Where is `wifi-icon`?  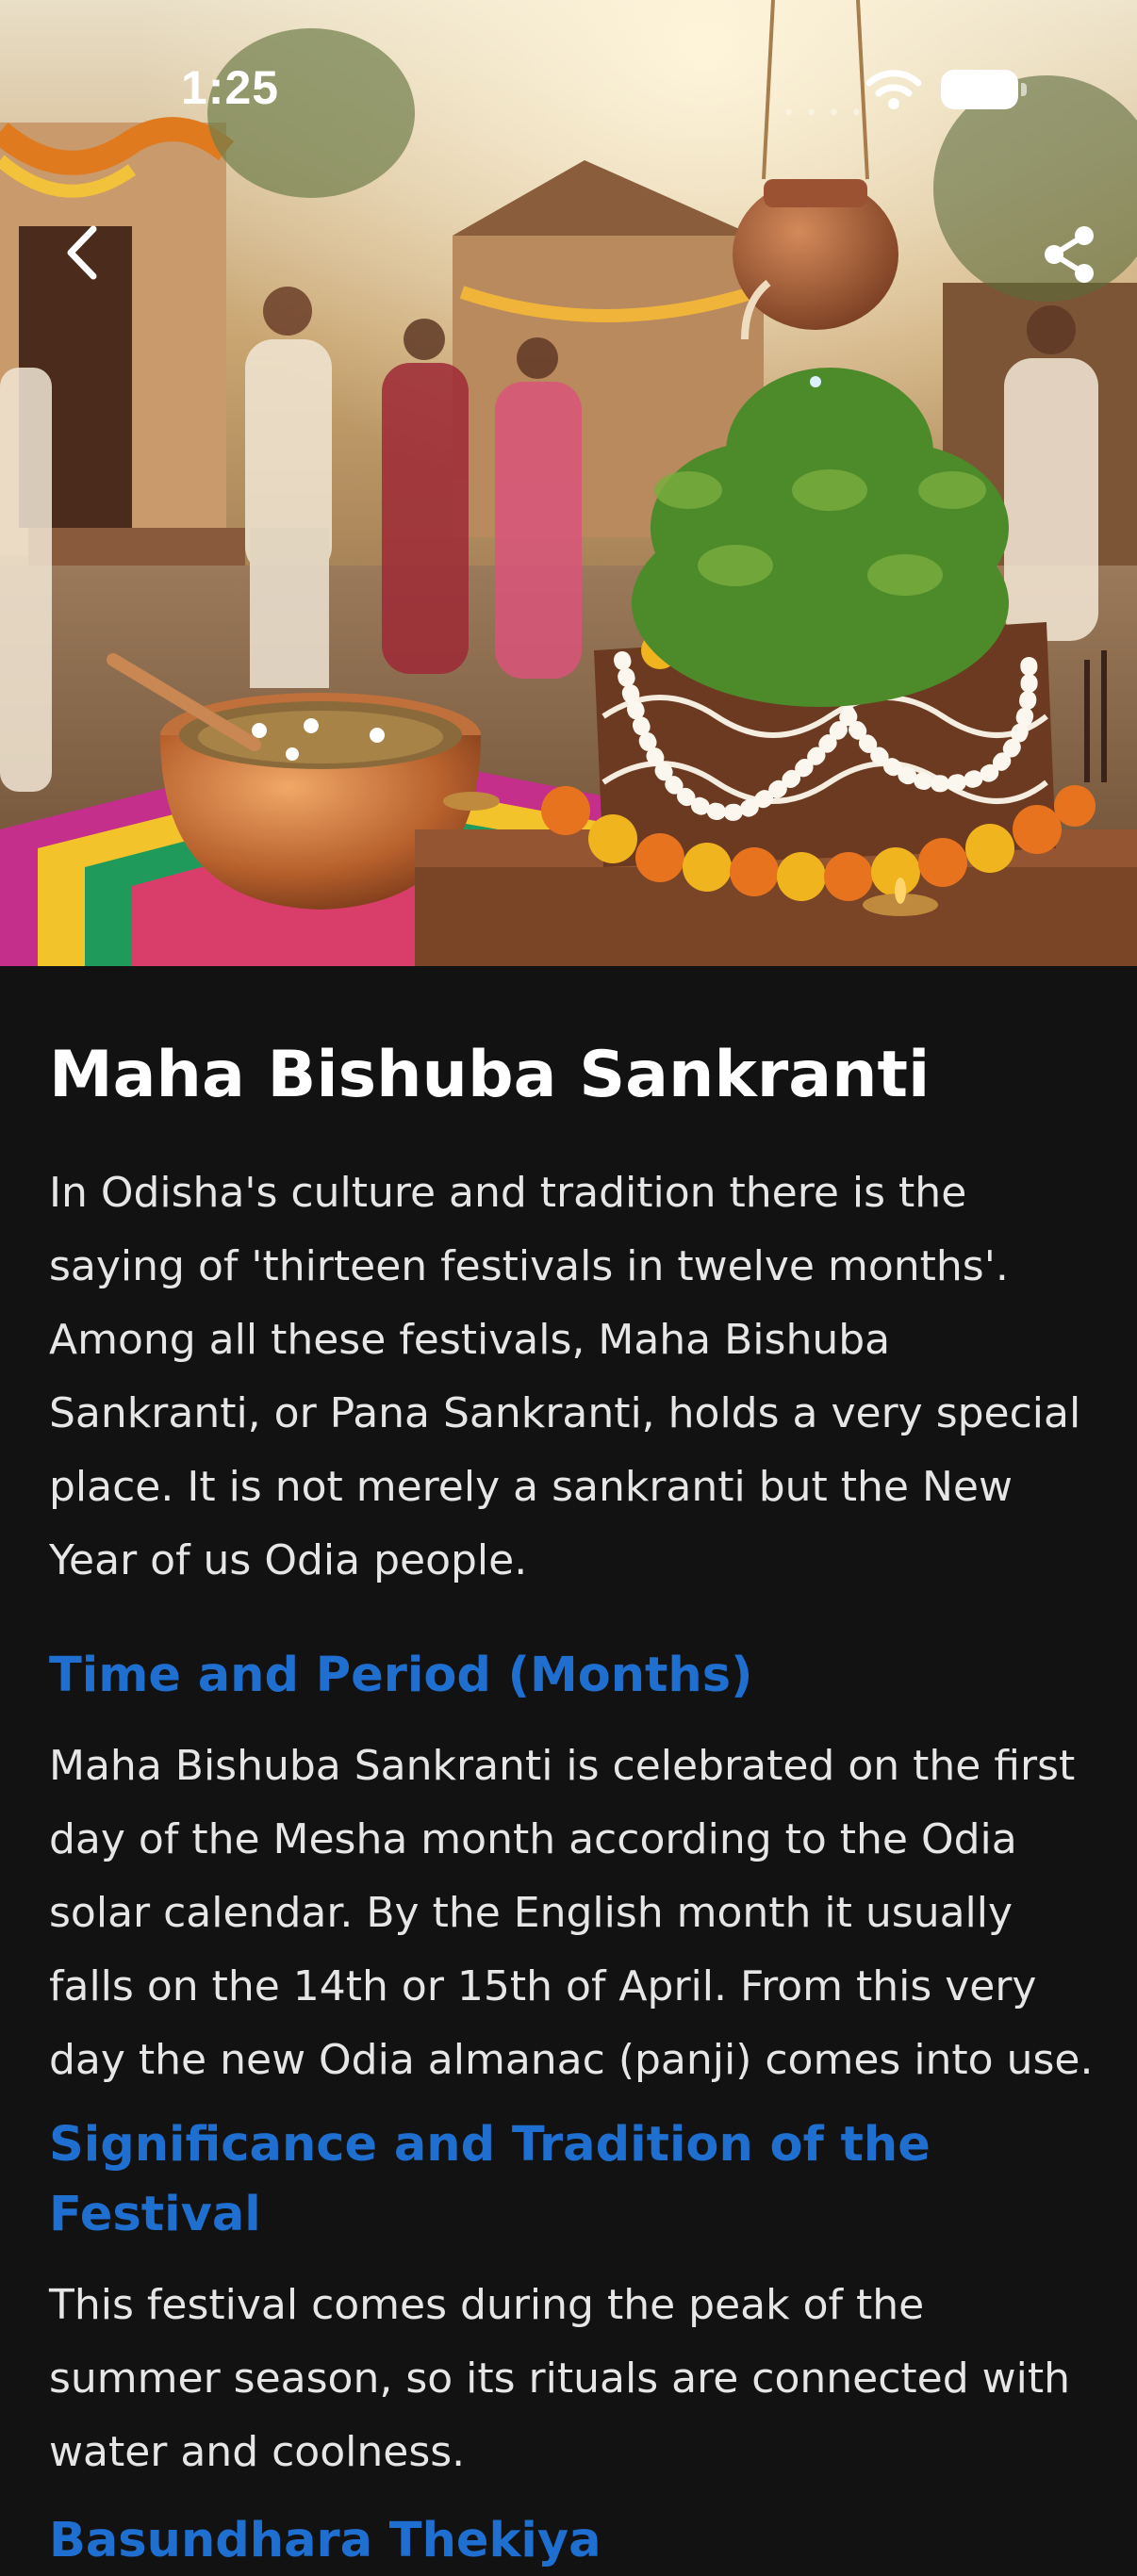
wifi-icon is located at coordinates (894, 91).